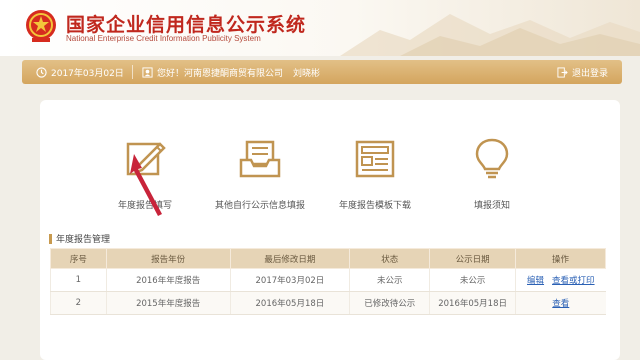 The width and height of the screenshot is (640, 360). What do you see at coordinates (375, 159) in the screenshot?
I see `template-icon` at bounding box center [375, 159].